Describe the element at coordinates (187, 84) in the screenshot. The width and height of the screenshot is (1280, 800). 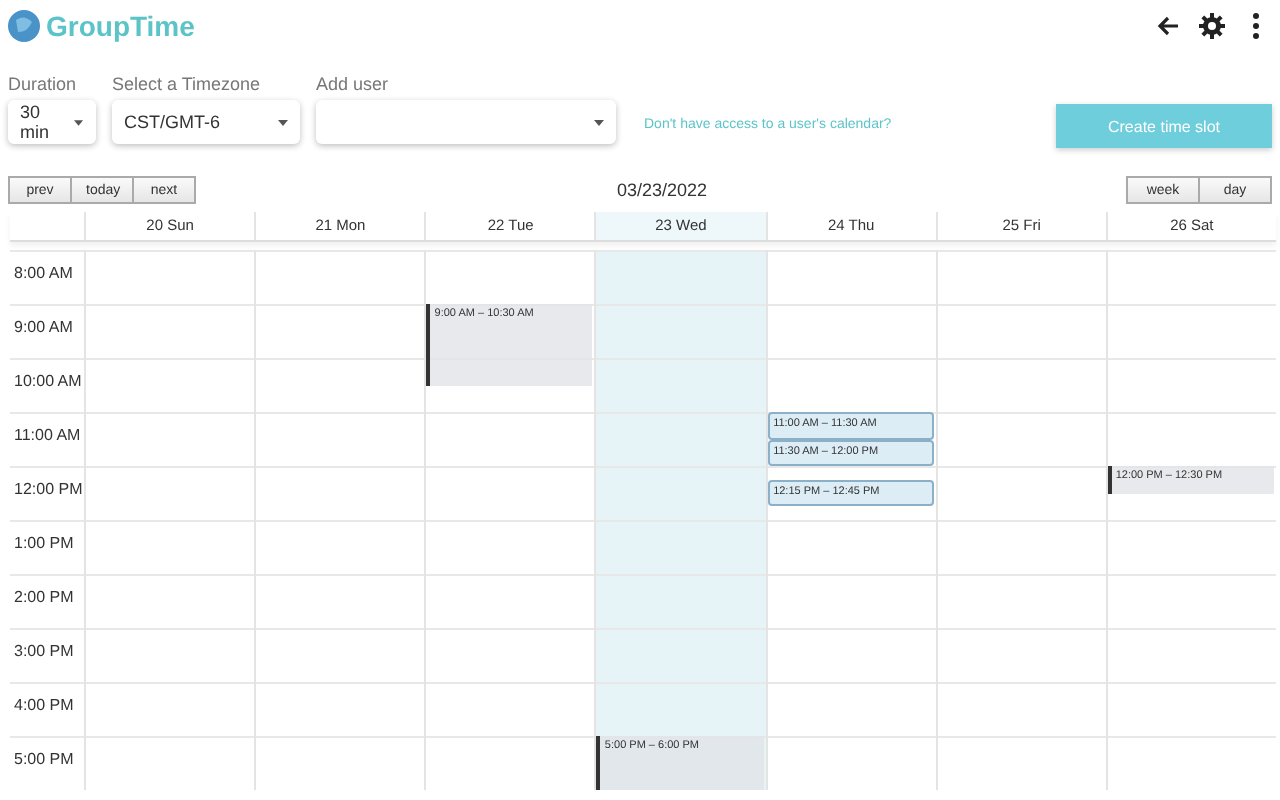
I see `field-label: Select a Timezone` at that location.